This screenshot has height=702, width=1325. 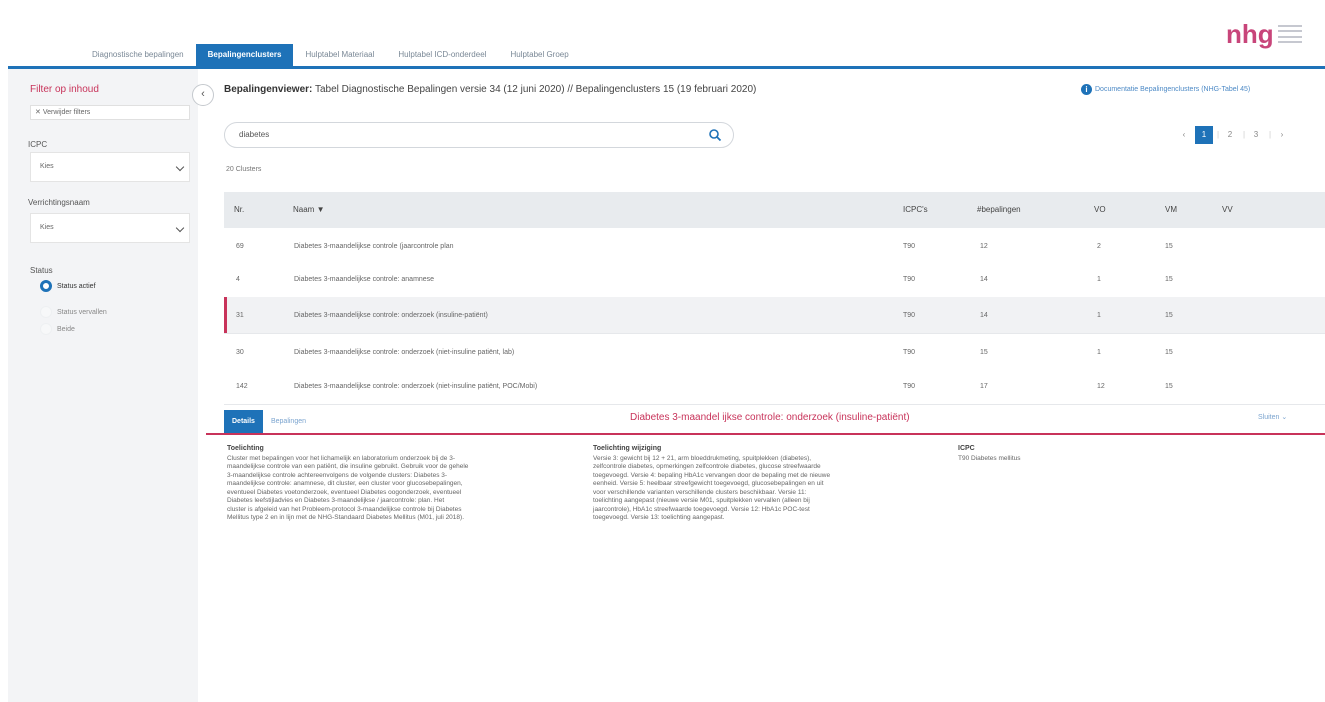 What do you see at coordinates (915, 210) in the screenshot?
I see `column-icpc: ICPC's` at bounding box center [915, 210].